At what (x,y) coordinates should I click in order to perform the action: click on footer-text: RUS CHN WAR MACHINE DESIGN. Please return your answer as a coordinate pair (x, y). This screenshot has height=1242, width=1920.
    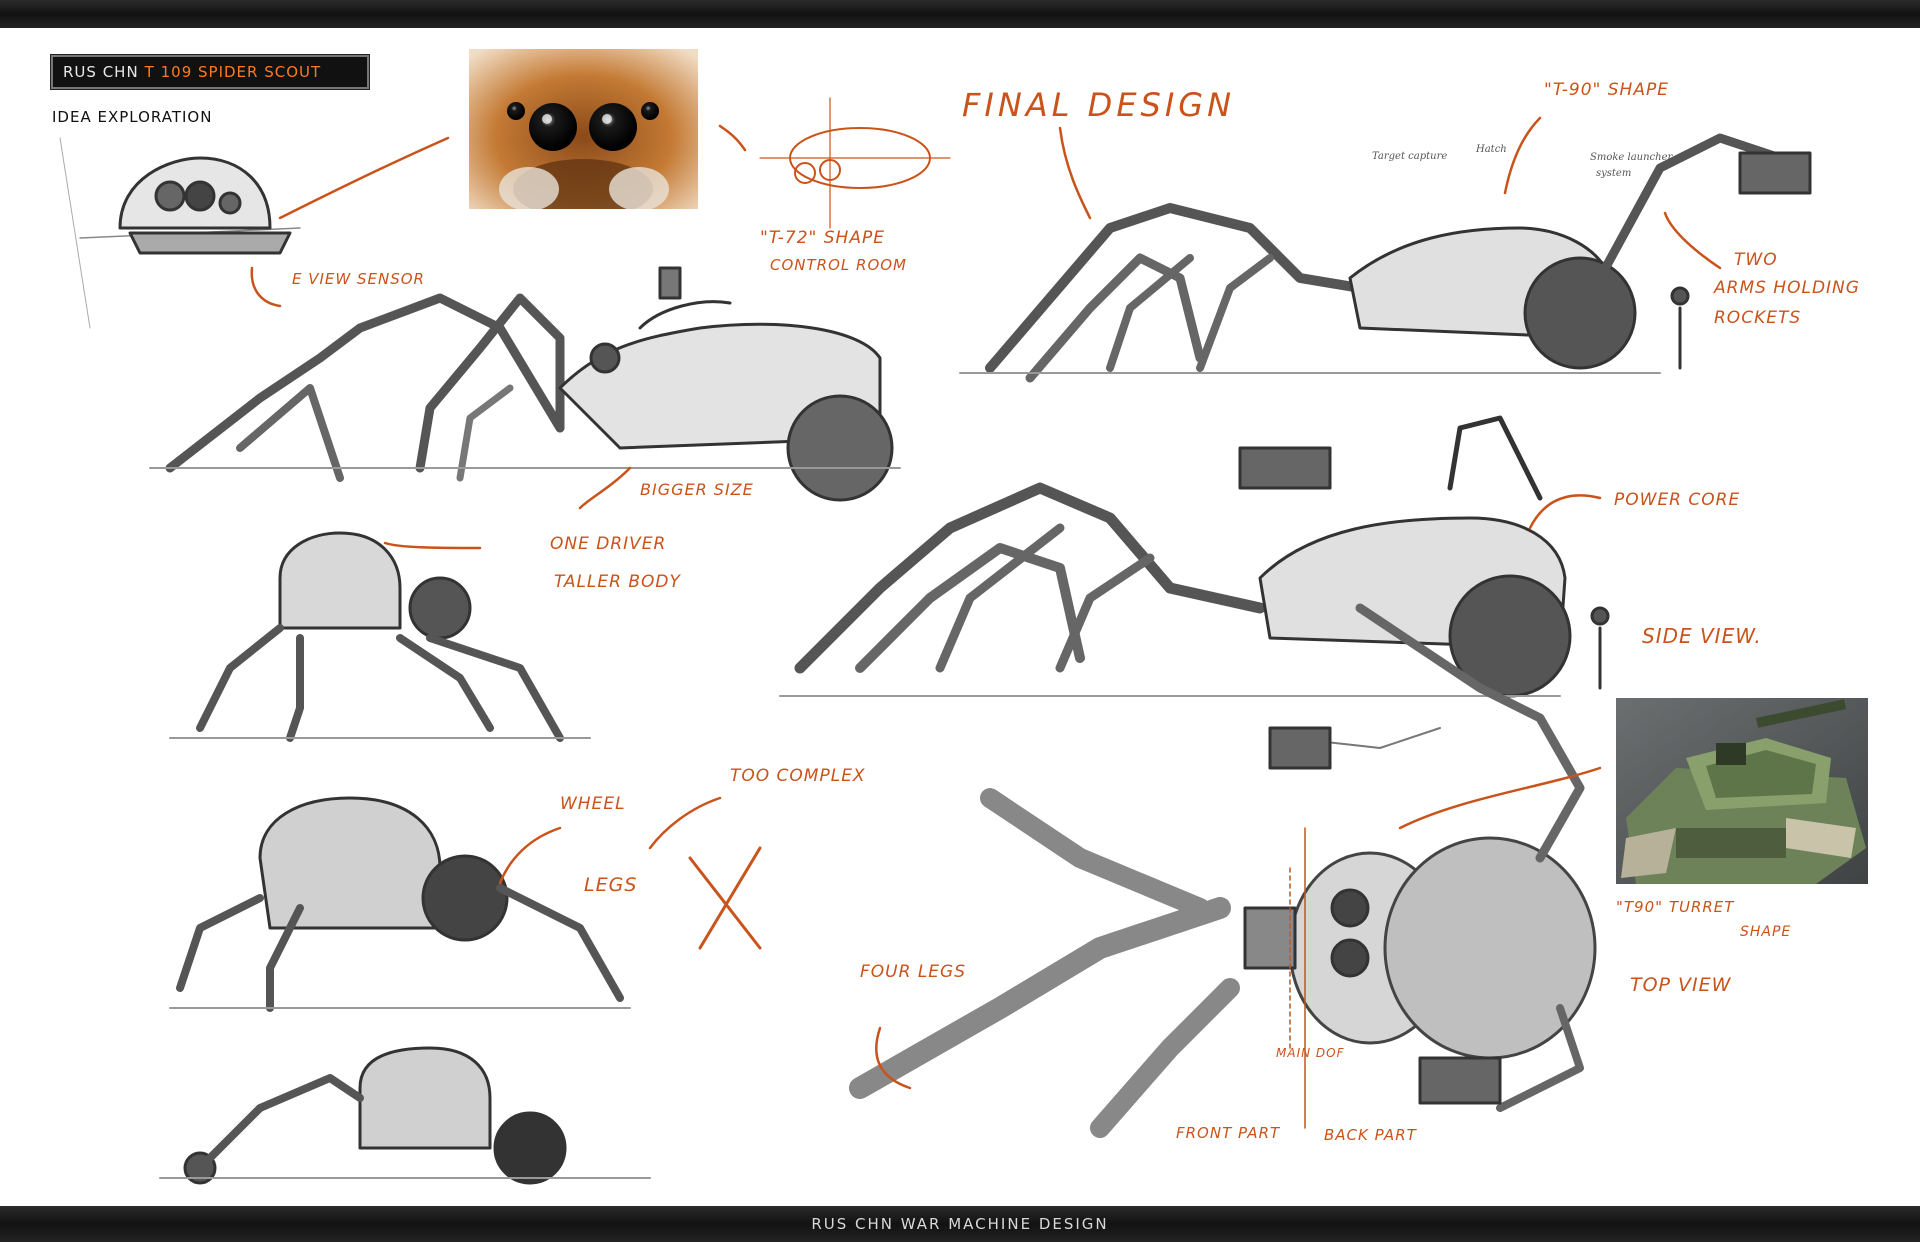
    Looking at the image, I should click on (960, 1224).